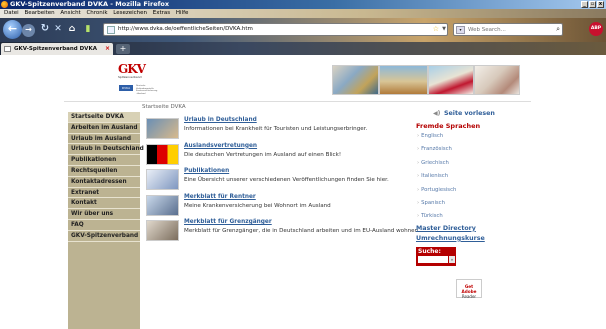 The width and height of the screenshot is (606, 329). I want to click on tab-gkv-dvka: GKV-Spitzenverband DVKA ×, so click(57, 49).